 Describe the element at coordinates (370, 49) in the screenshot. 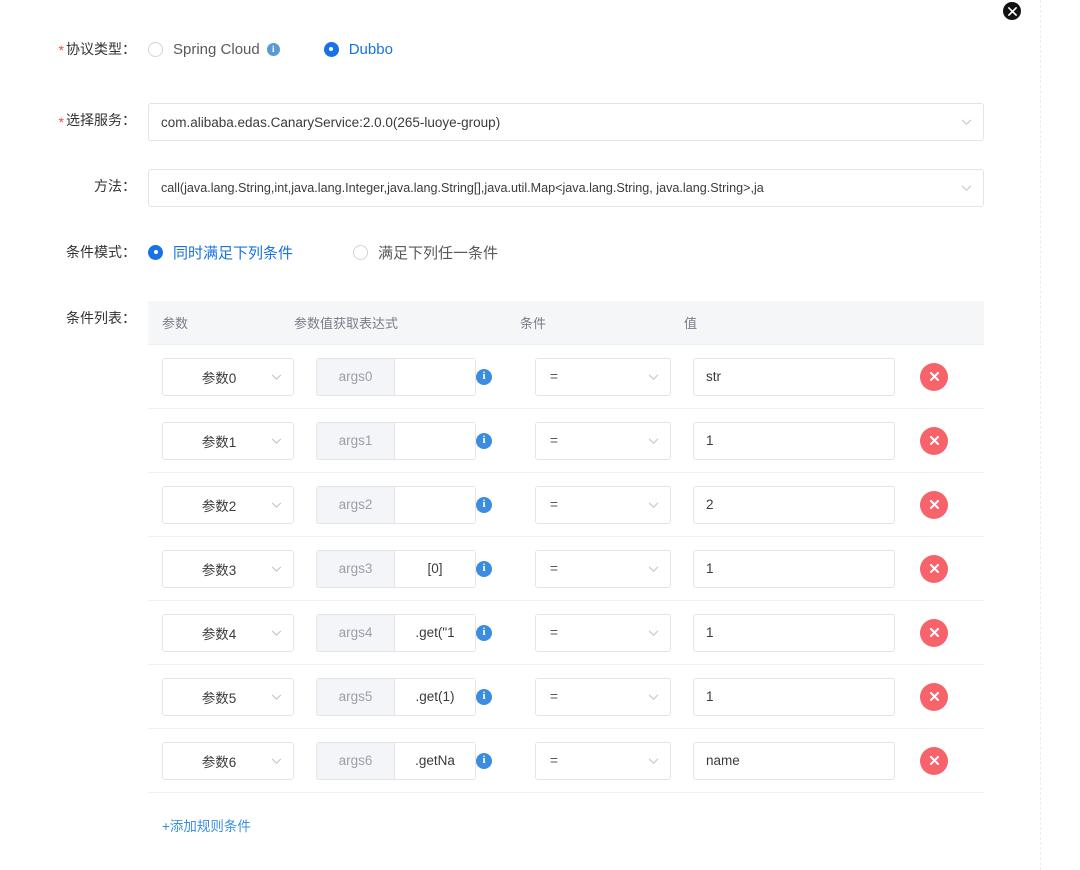

I see `radio-label-dubbo: Dubbo` at that location.